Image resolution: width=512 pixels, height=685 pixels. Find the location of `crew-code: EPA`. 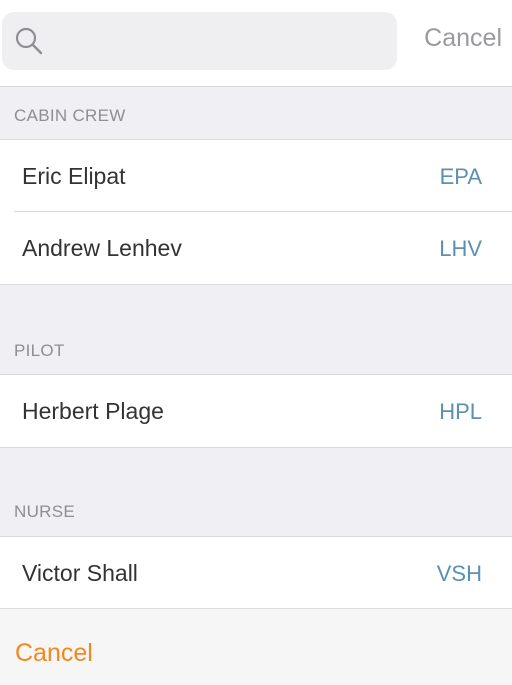

crew-code: EPA is located at coordinates (460, 176).